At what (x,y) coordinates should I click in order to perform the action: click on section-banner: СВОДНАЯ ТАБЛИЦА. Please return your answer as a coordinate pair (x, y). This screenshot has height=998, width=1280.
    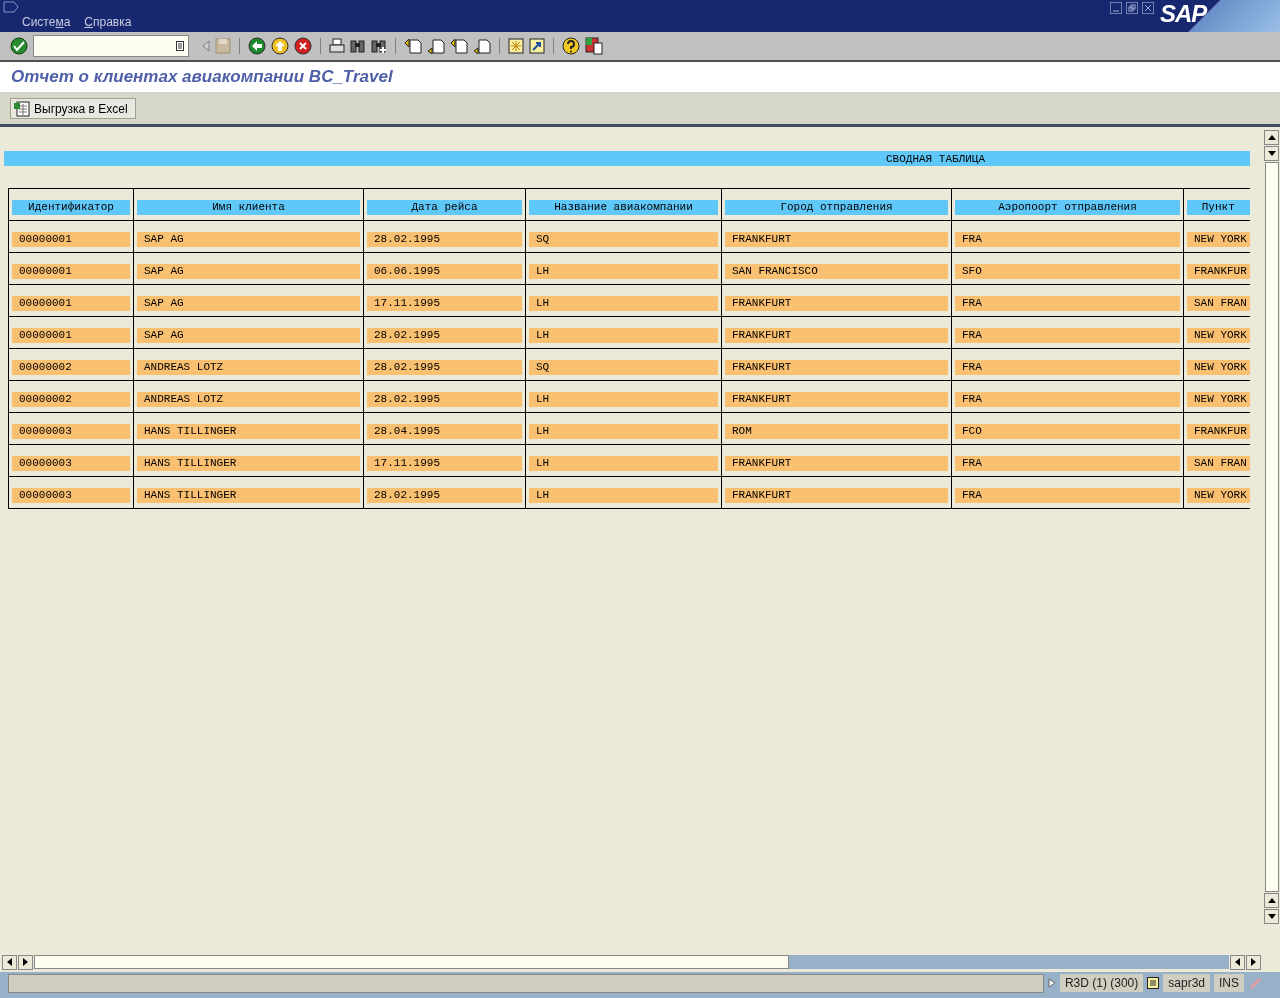
    Looking at the image, I should click on (627, 158).